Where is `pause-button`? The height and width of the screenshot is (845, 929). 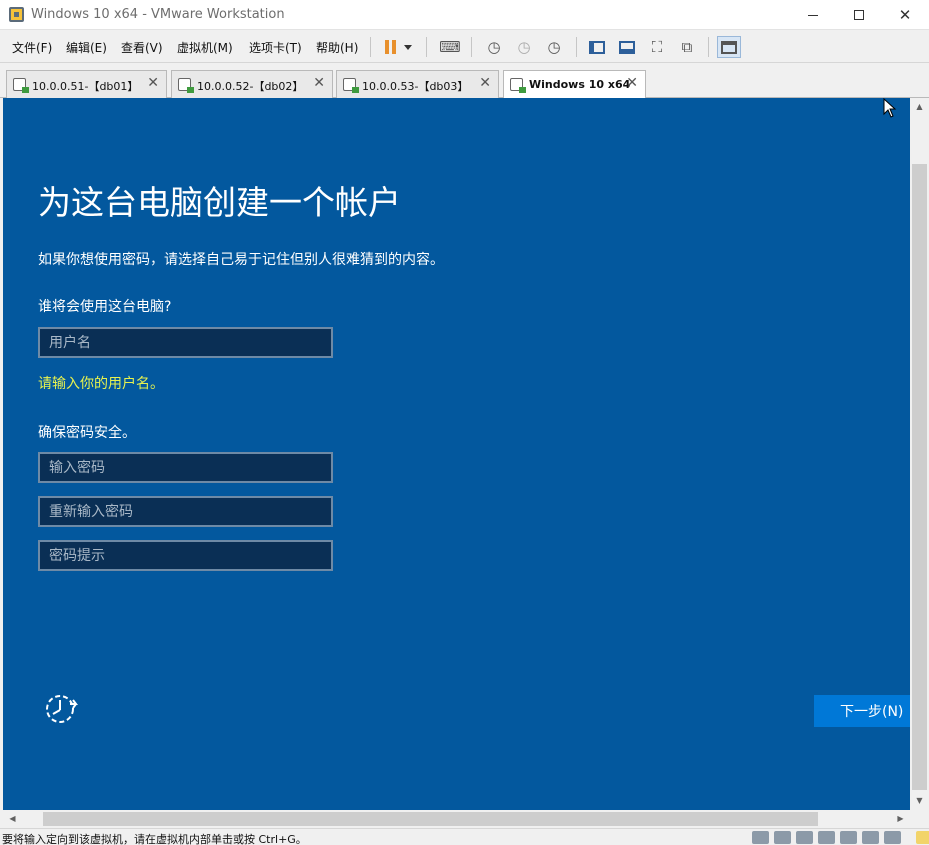 pause-button is located at coordinates (390, 47).